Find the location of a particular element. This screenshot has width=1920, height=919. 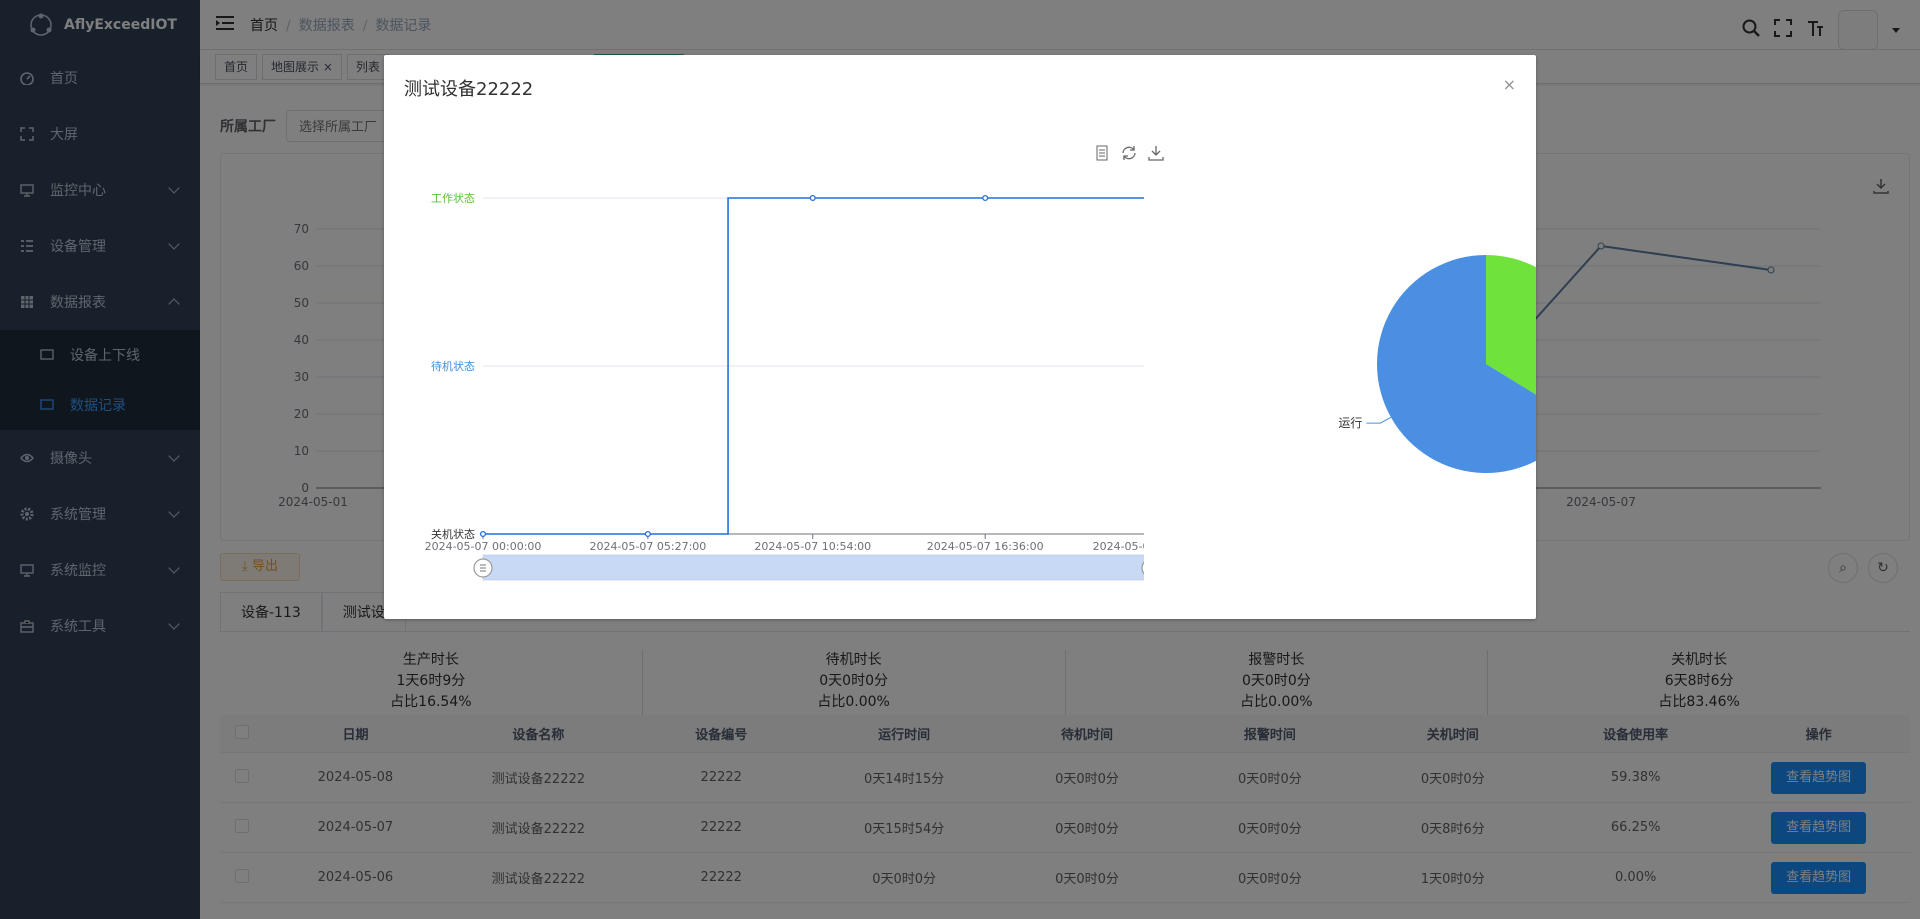

x-tick-label: 2024-05-07 05:27:00 is located at coordinates (647, 546).